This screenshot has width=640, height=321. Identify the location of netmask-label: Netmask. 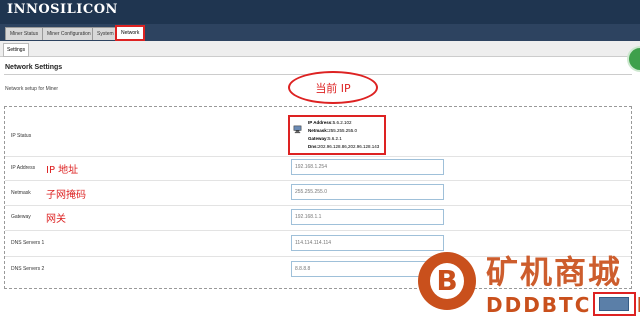
(21, 193).